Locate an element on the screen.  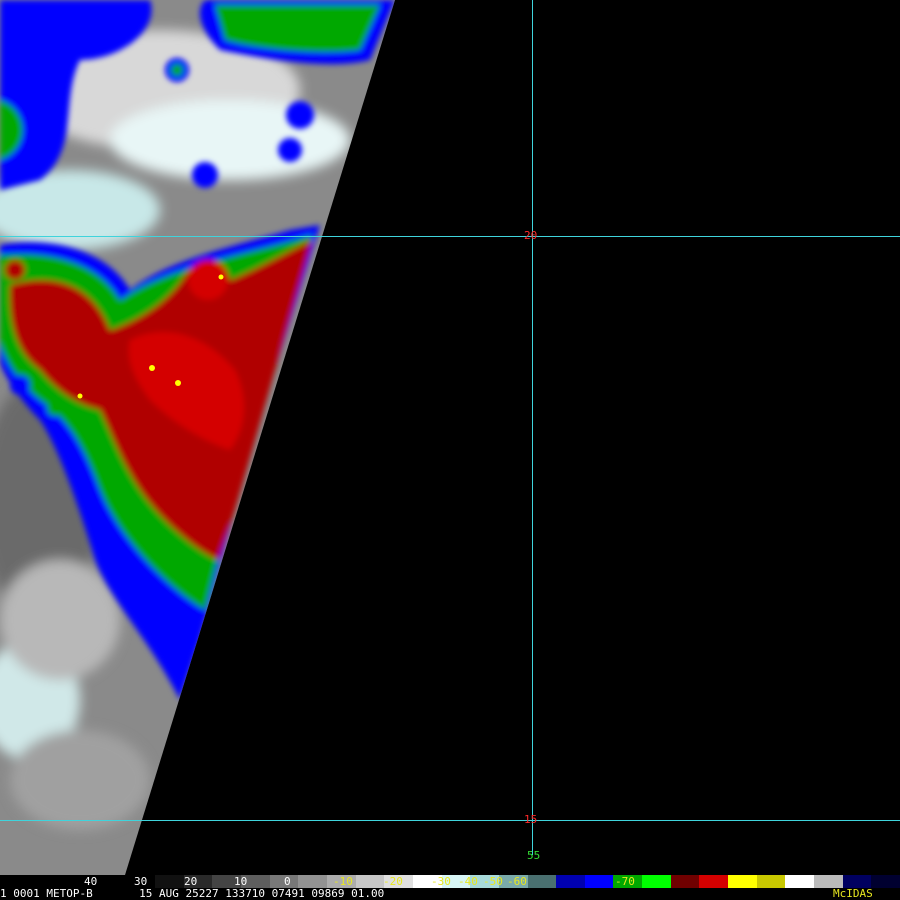
colorbar-tick-label: -50 is located at coordinates (493, 881).